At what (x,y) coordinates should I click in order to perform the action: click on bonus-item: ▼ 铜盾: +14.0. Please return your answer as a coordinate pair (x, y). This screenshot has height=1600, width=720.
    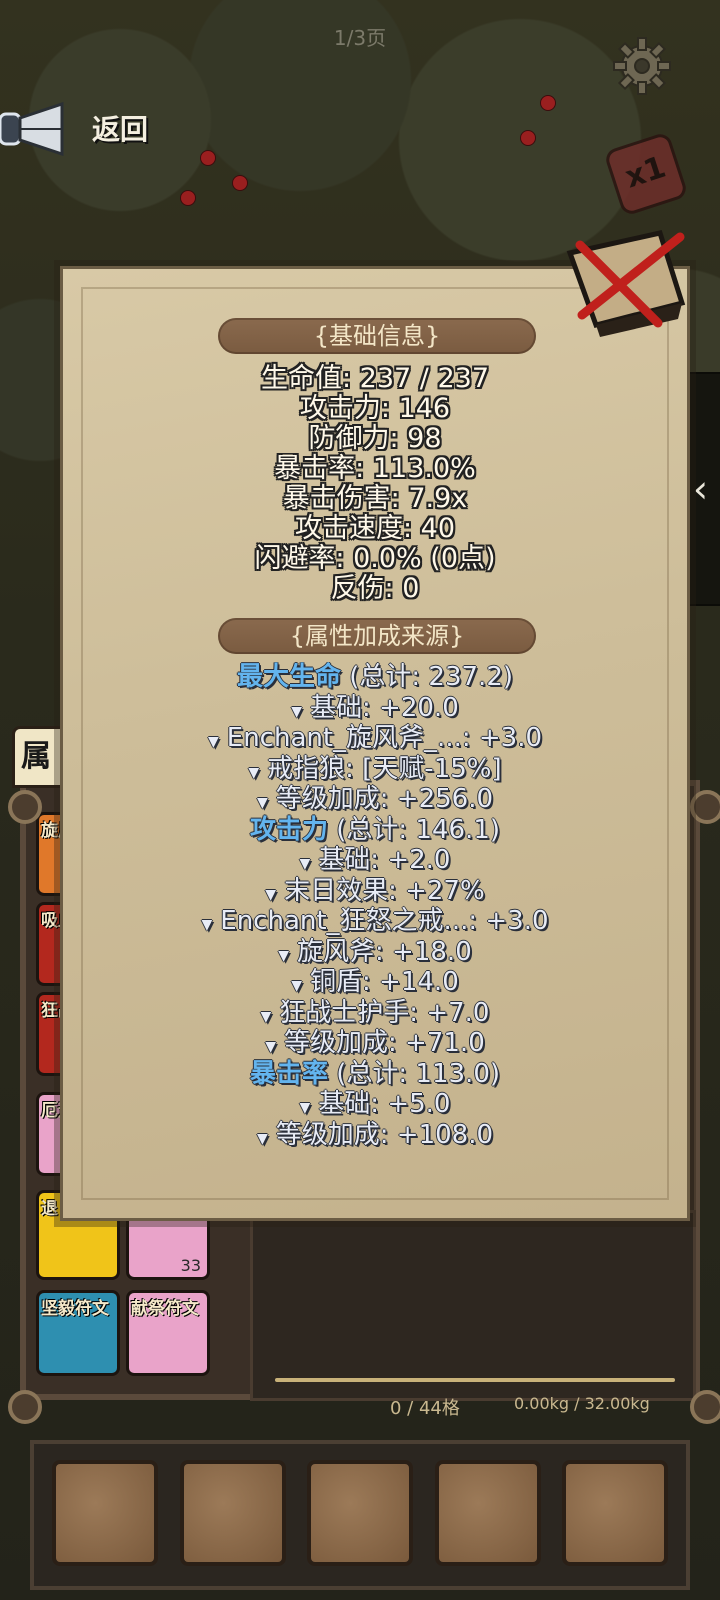
    Looking at the image, I should click on (375, 982).